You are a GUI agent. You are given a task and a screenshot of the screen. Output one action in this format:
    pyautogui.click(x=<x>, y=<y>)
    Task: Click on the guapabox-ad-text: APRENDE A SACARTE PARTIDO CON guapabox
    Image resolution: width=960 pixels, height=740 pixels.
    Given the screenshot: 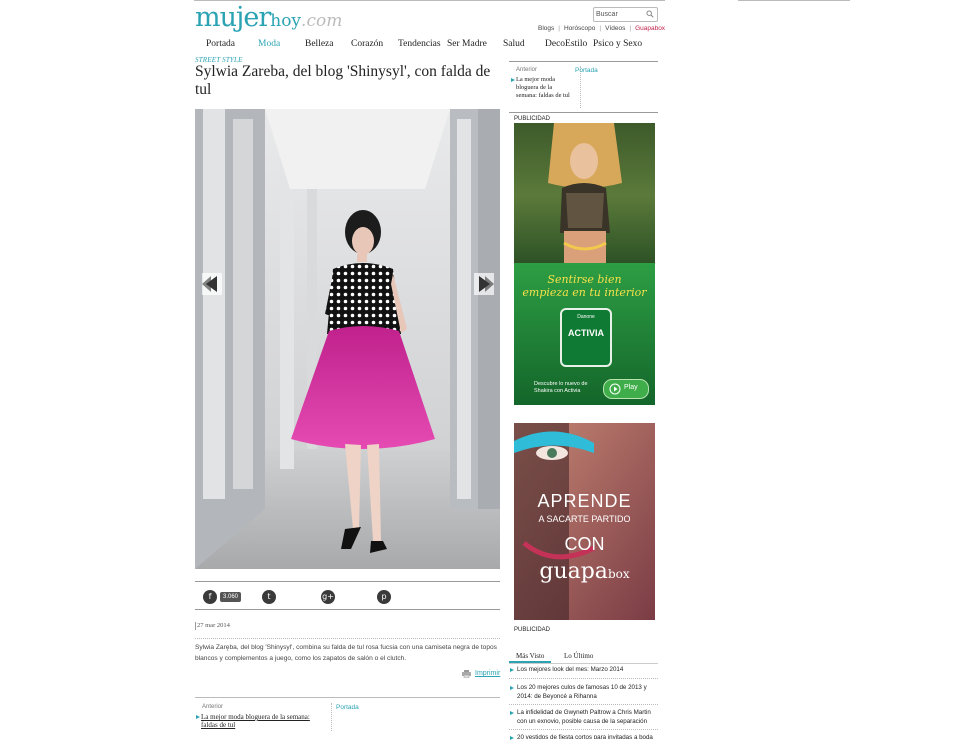 What is the action you would take?
    pyautogui.click(x=584, y=537)
    